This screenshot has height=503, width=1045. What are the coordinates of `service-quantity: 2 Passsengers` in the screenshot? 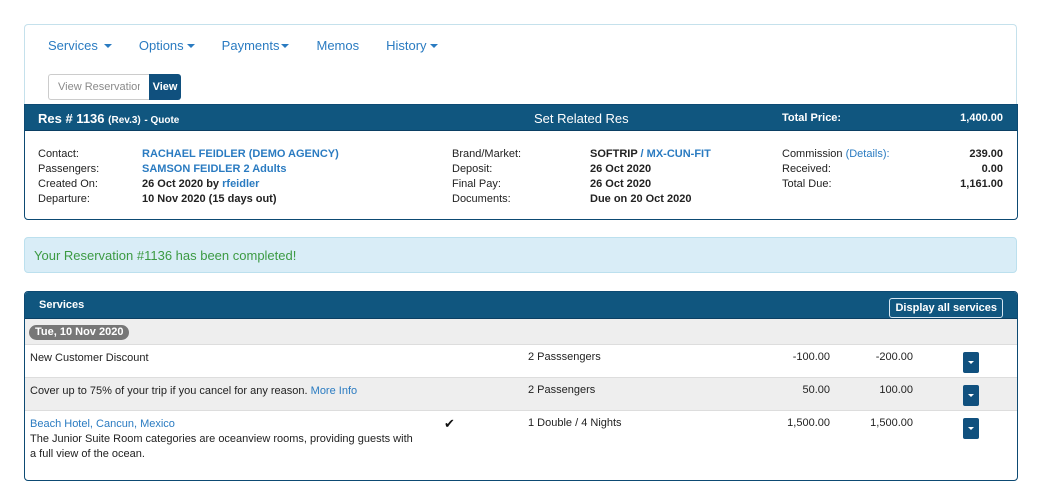 It's located at (564, 357).